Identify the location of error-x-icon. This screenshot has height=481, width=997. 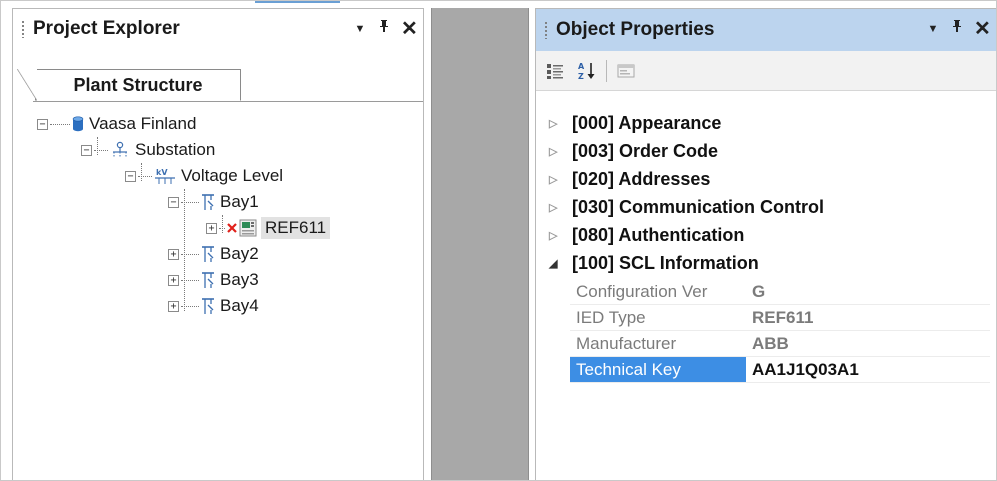
(232, 228).